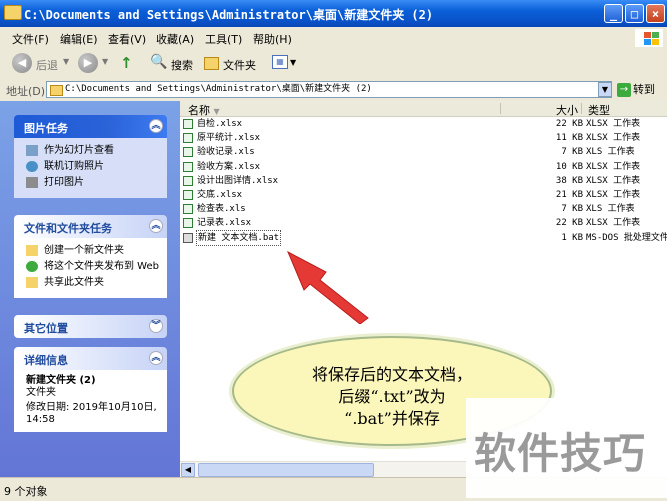  I want to click on other-places-title: 其它位置, so click(46, 328).